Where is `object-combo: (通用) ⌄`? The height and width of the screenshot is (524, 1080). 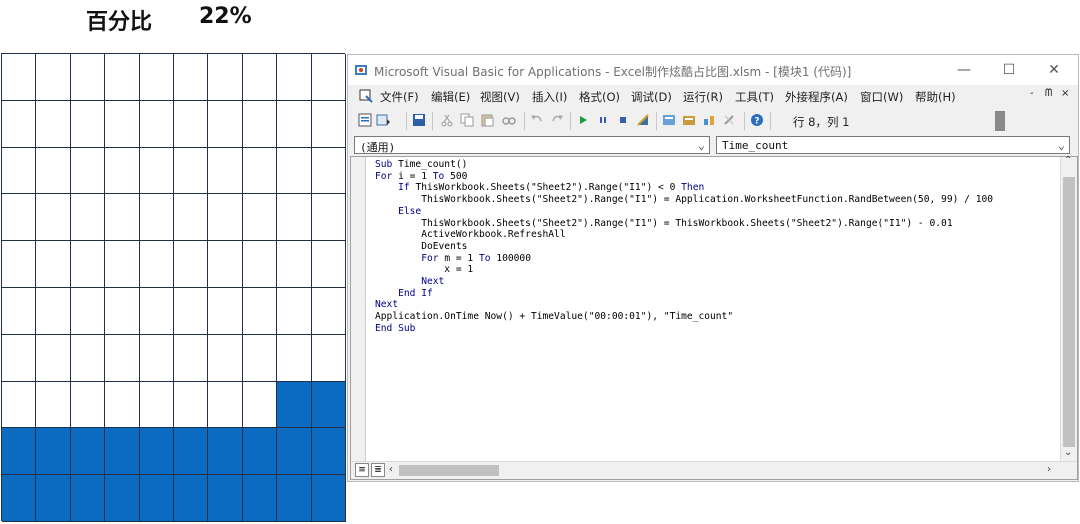
object-combo: (通用) ⌄ is located at coordinates (532, 145).